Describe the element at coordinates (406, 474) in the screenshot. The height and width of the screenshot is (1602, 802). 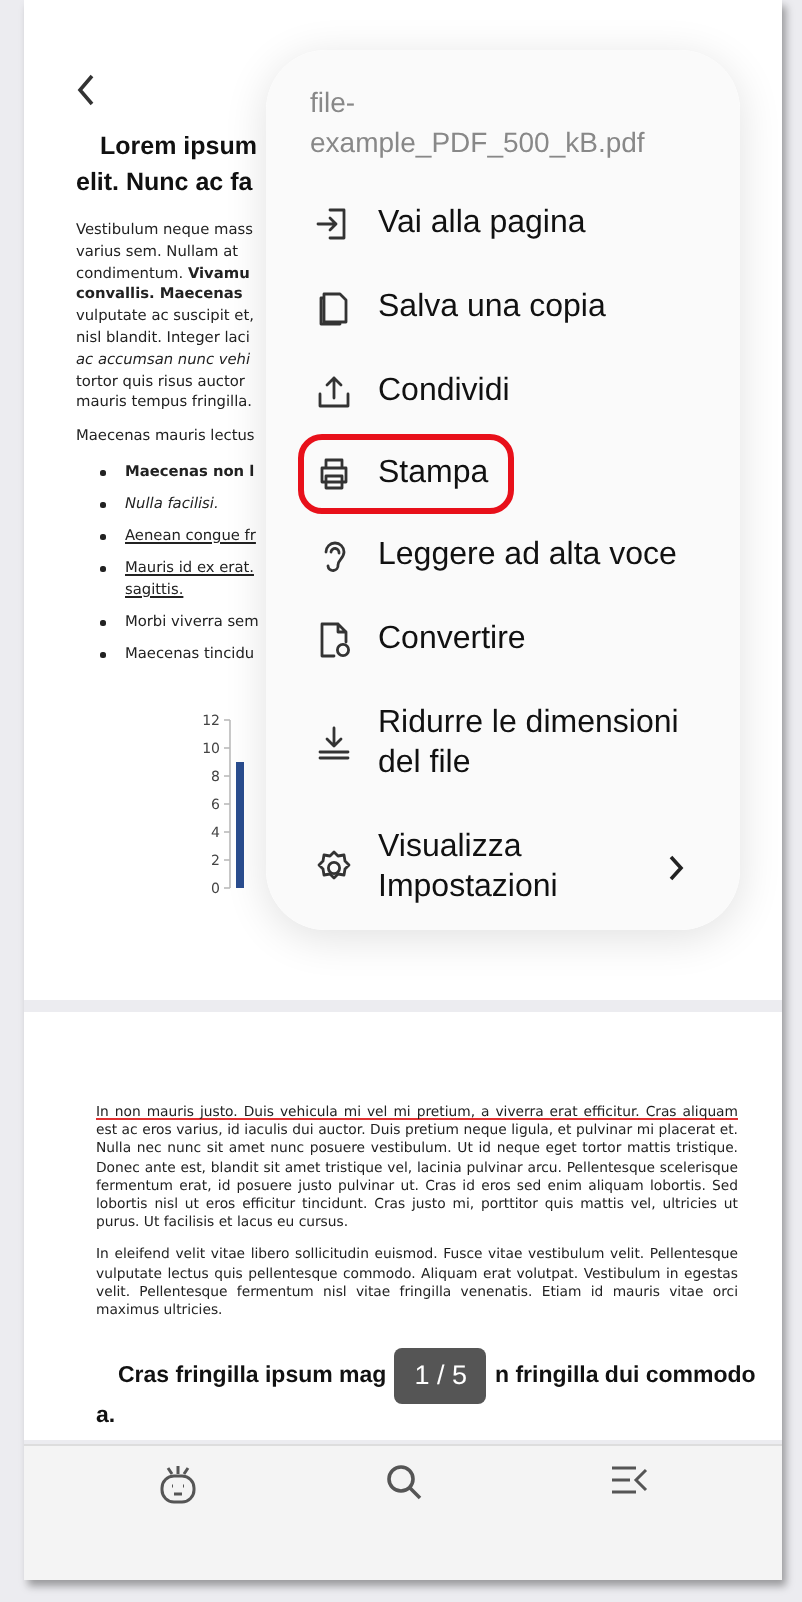
I see `menu-item: Stampa` at that location.